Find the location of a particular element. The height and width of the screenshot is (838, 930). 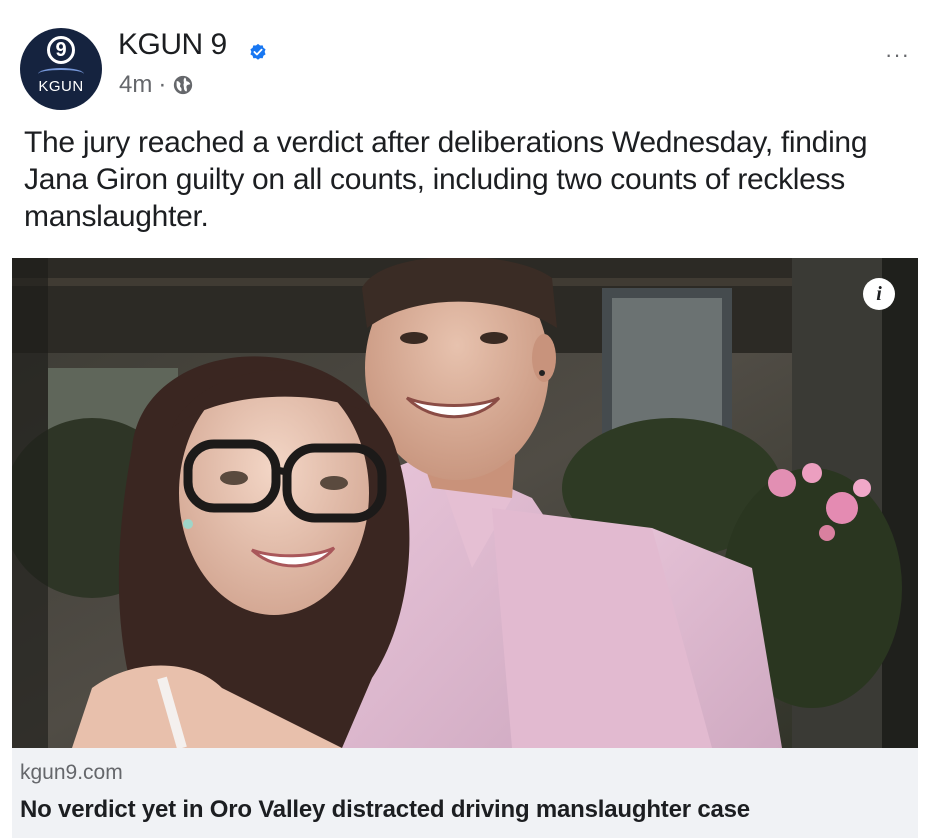

verified-badge-icon is located at coordinates (258, 51).